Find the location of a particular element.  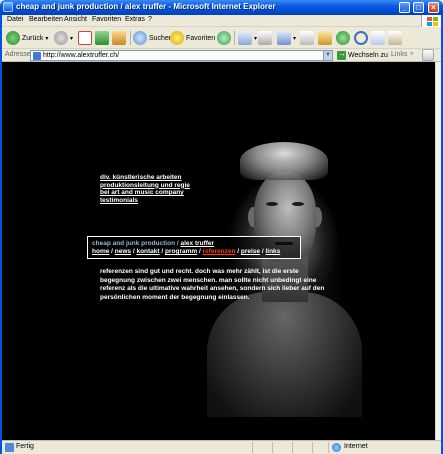

address-url: http://www.alextruffer.ch/ is located at coordinates (81, 55).